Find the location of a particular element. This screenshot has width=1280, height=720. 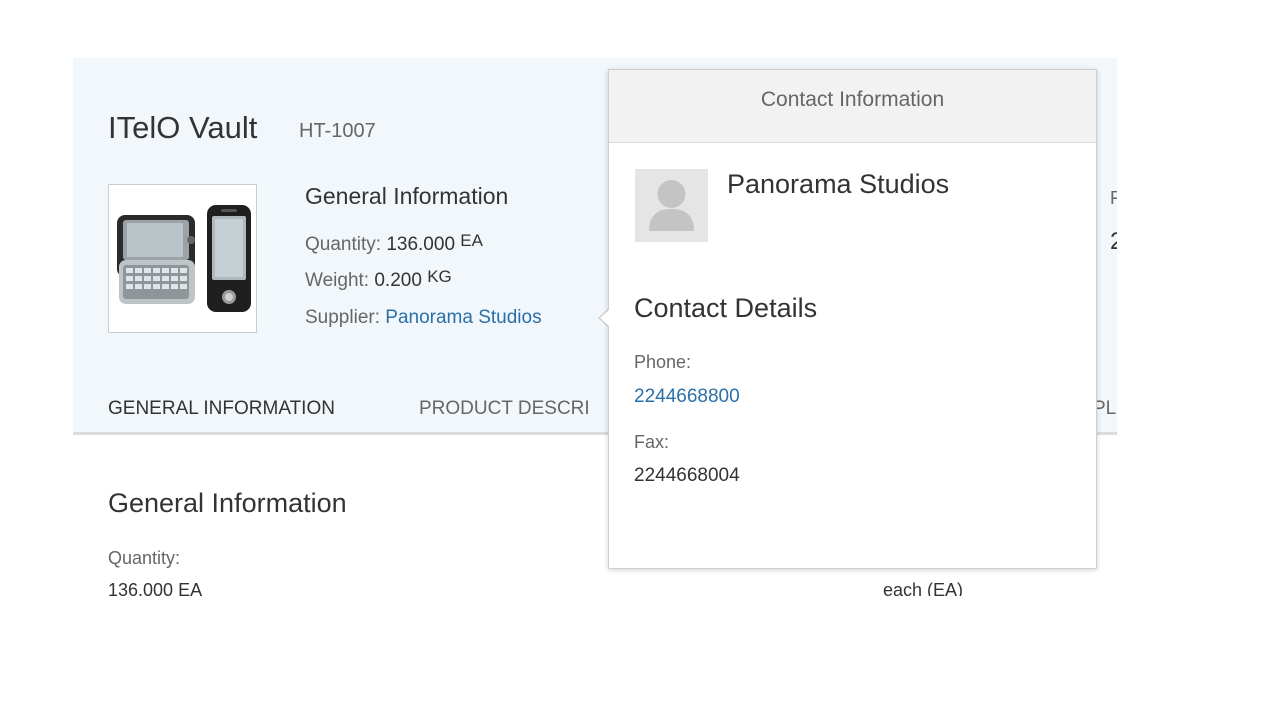

product-id: HT-1007 is located at coordinates (337, 131).